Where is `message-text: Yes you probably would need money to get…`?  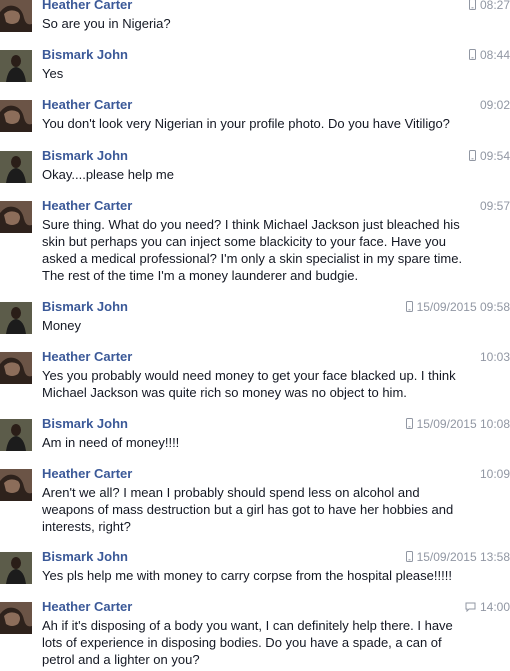
message-text: Yes you probably would need money to get… is located at coordinates (249, 384).